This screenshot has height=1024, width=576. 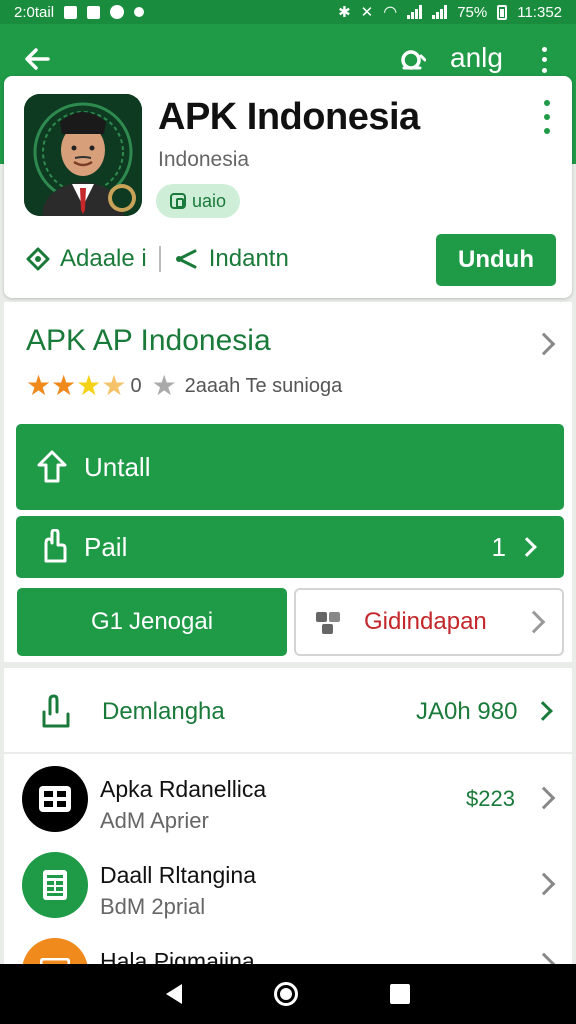 What do you see at coordinates (38, 259) in the screenshot?
I see `tag-icon` at bounding box center [38, 259].